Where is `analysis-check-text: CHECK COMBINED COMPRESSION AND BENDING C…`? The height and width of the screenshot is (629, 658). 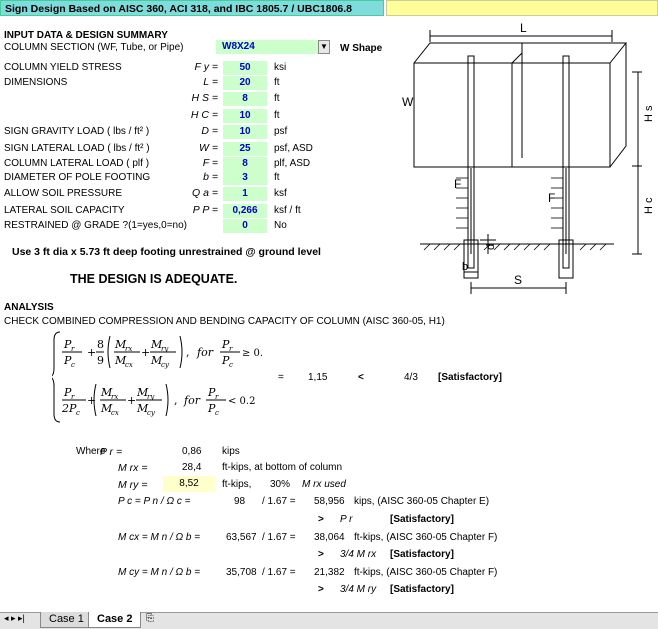 analysis-check-text: CHECK COMBINED COMPRESSION AND BENDING C… is located at coordinates (224, 321).